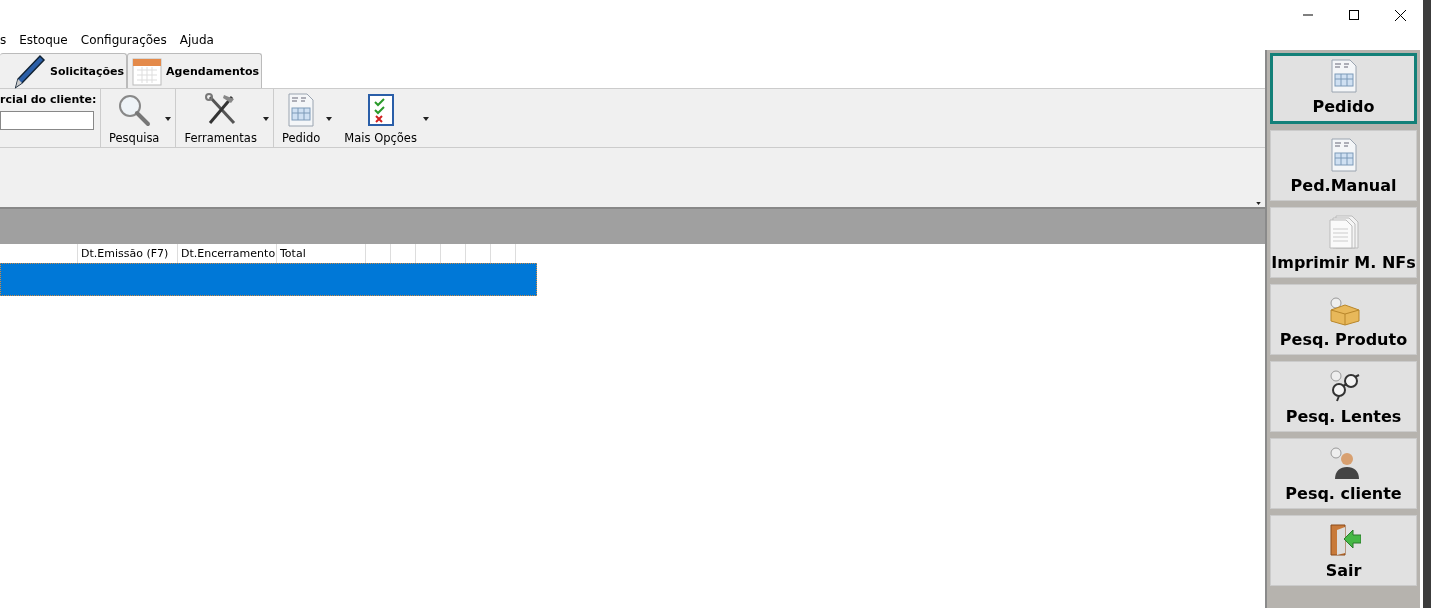  I want to click on toolbar-button: Mais Opções, so click(380, 119).